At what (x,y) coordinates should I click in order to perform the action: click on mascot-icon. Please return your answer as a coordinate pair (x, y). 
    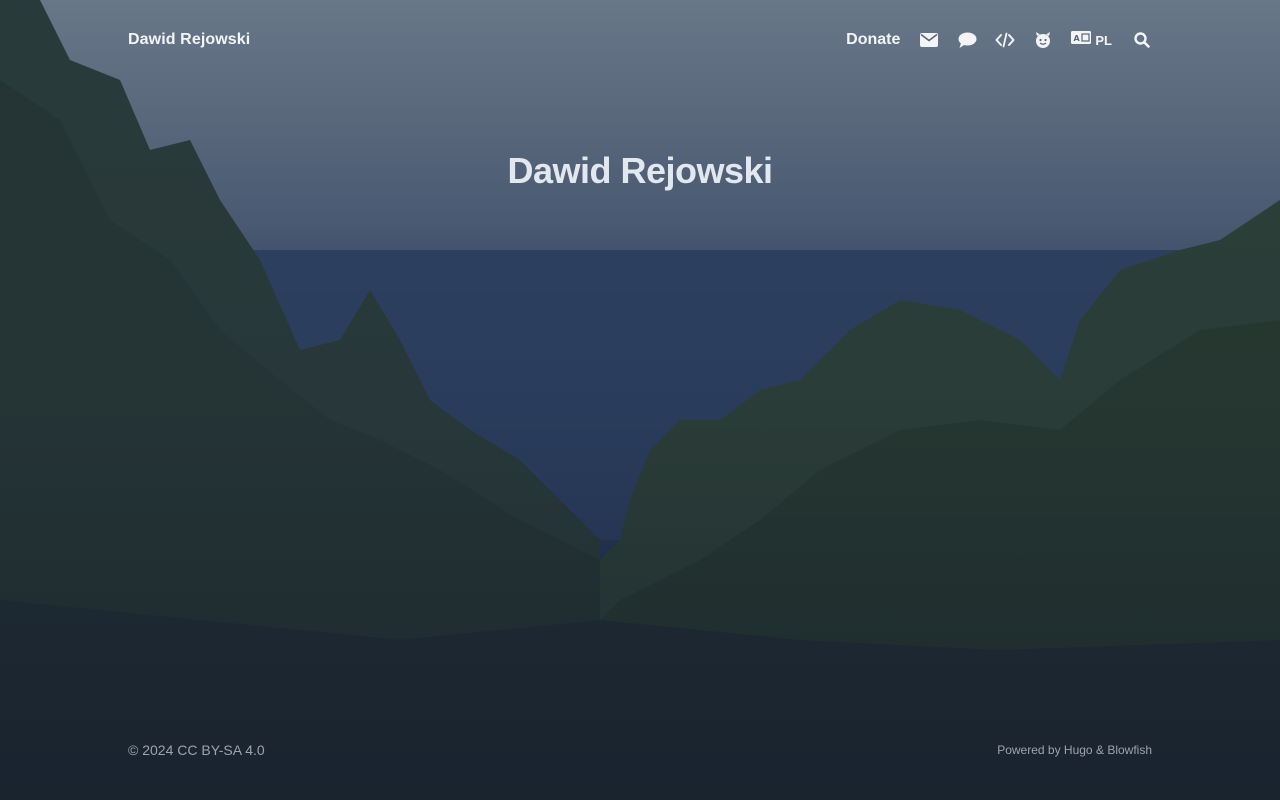
    Looking at the image, I should click on (1043, 40).